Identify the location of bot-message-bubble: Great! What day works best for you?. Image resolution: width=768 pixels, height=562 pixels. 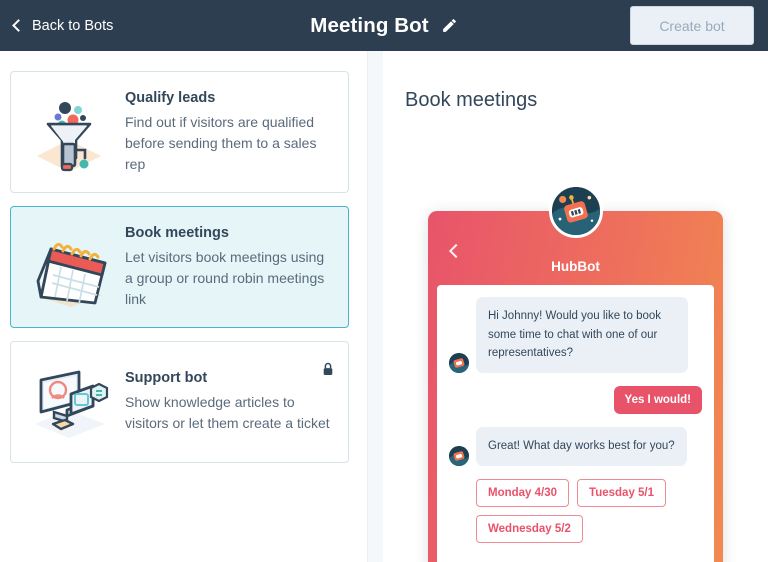
(581, 446).